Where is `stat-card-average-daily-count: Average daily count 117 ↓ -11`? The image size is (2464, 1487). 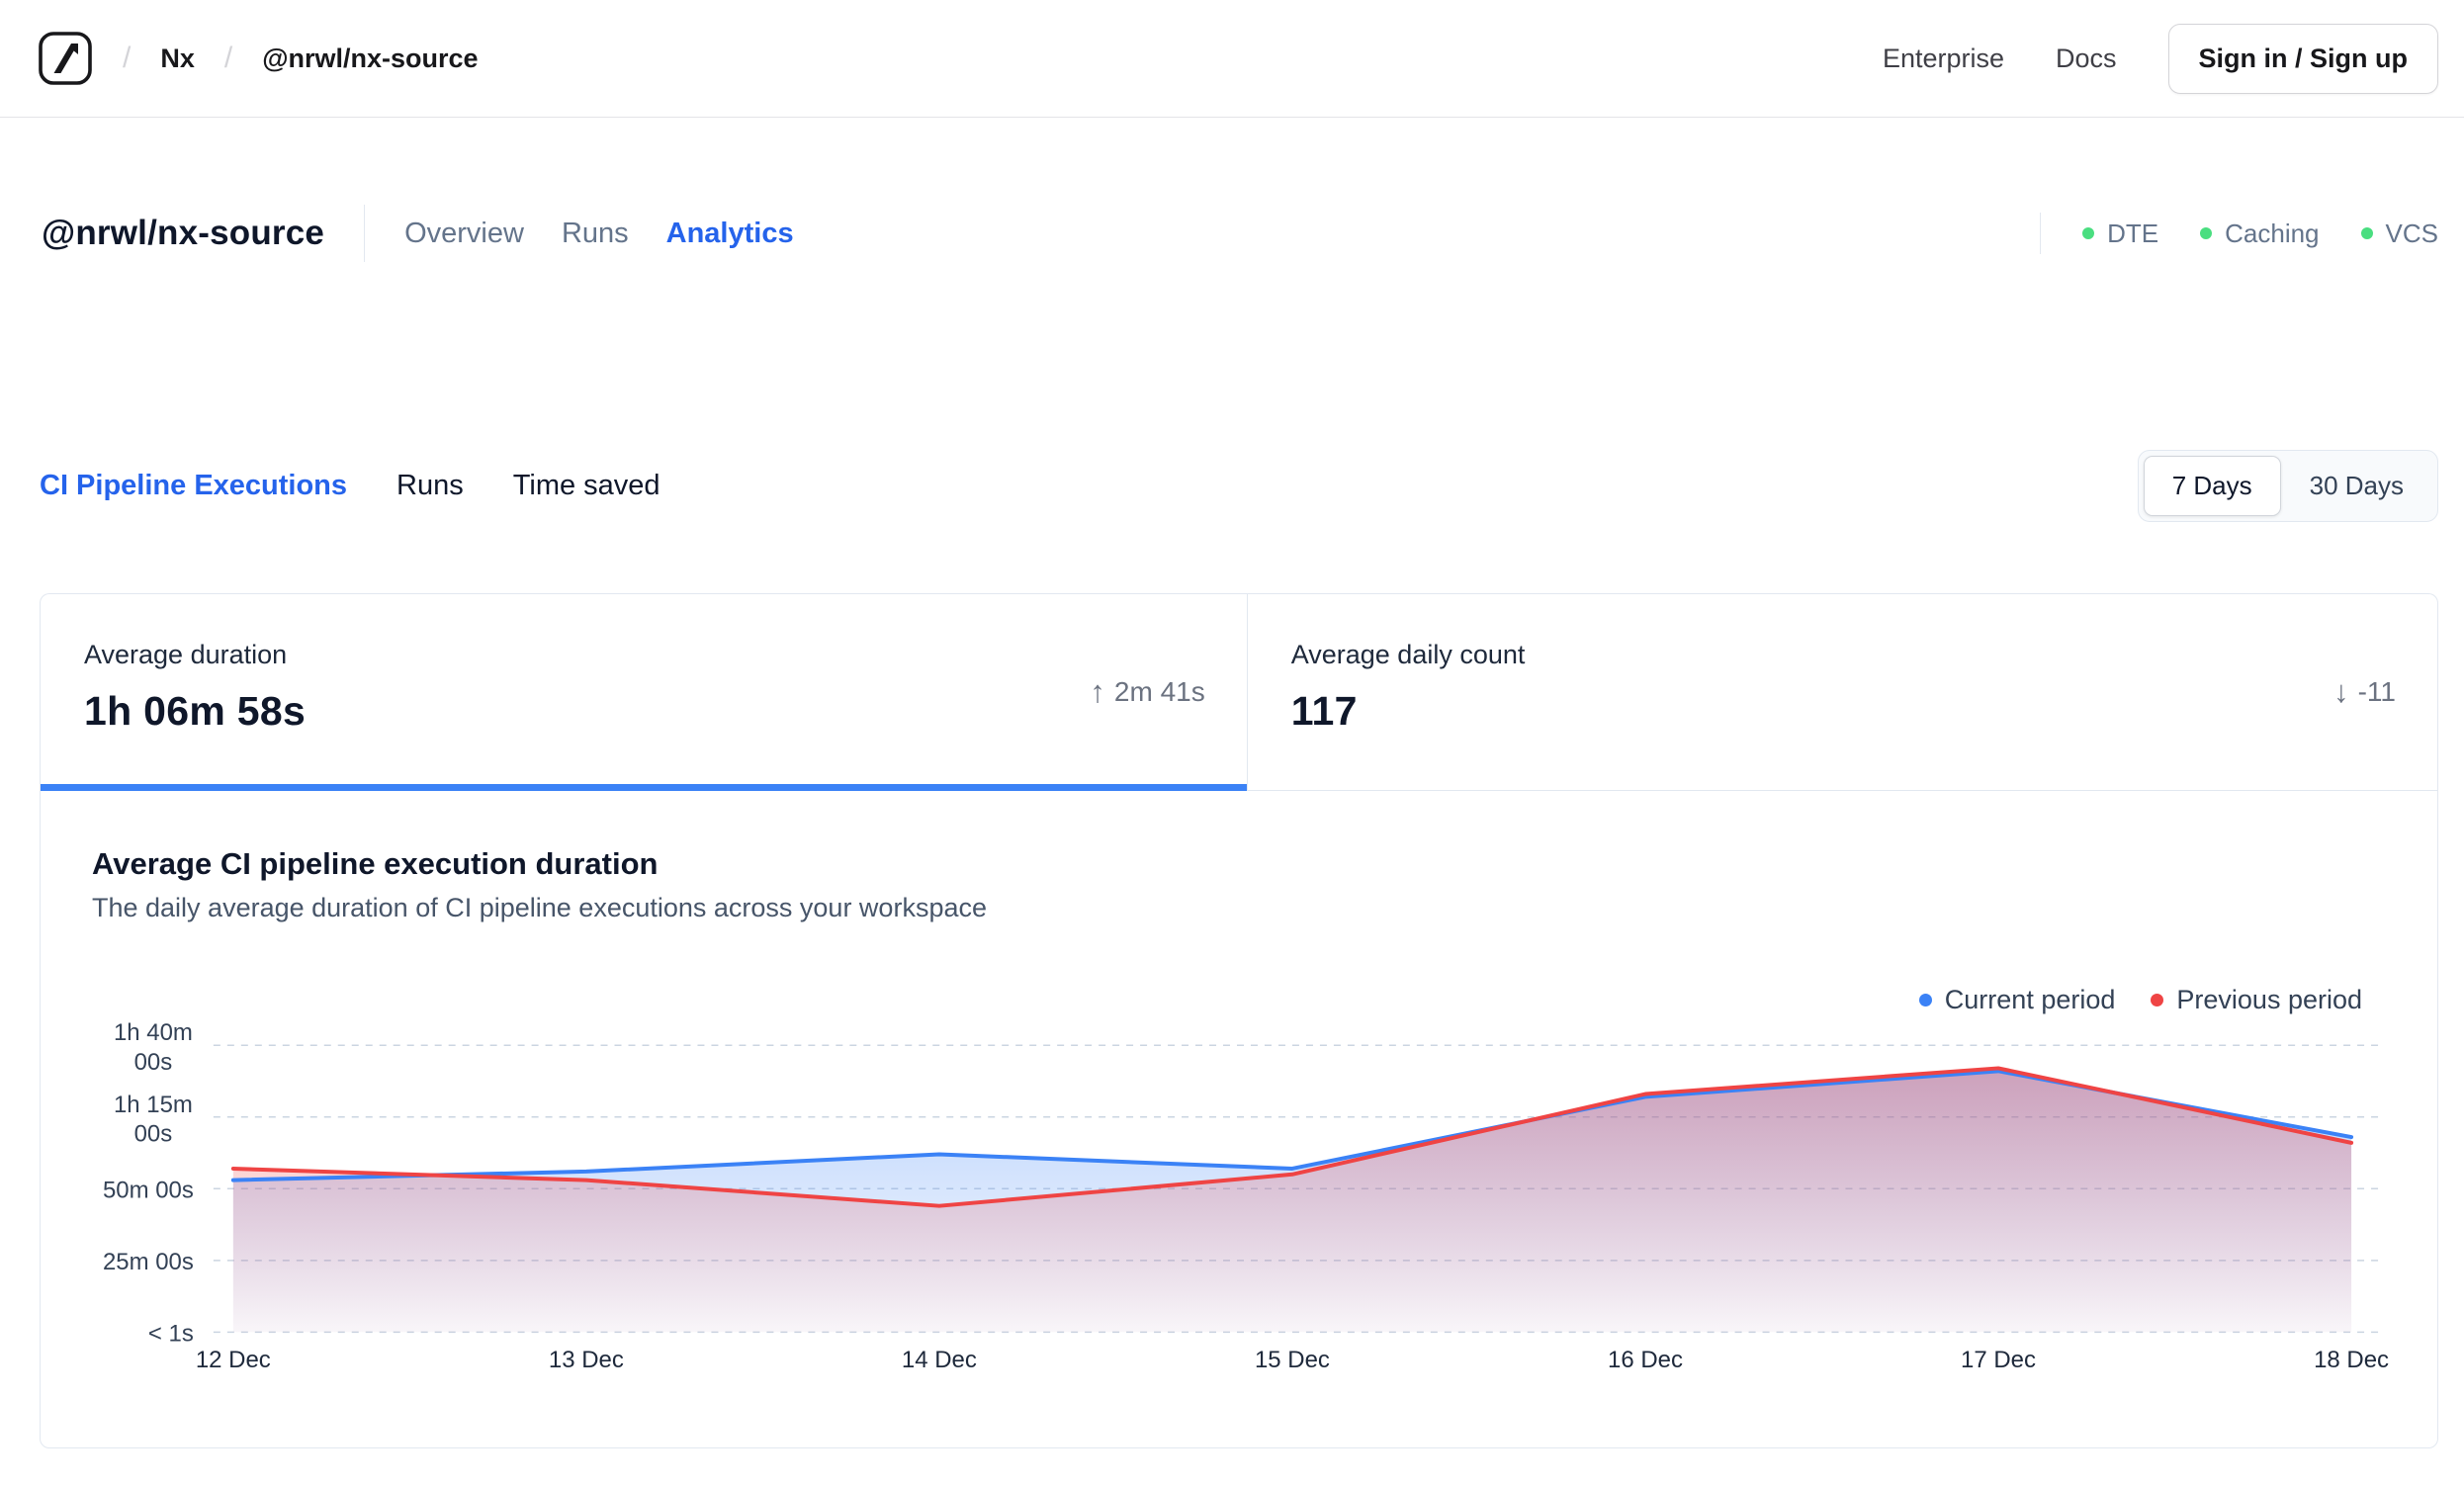
stat-card-average-daily-count: Average daily count 117 ↓ -11 is located at coordinates (1843, 692).